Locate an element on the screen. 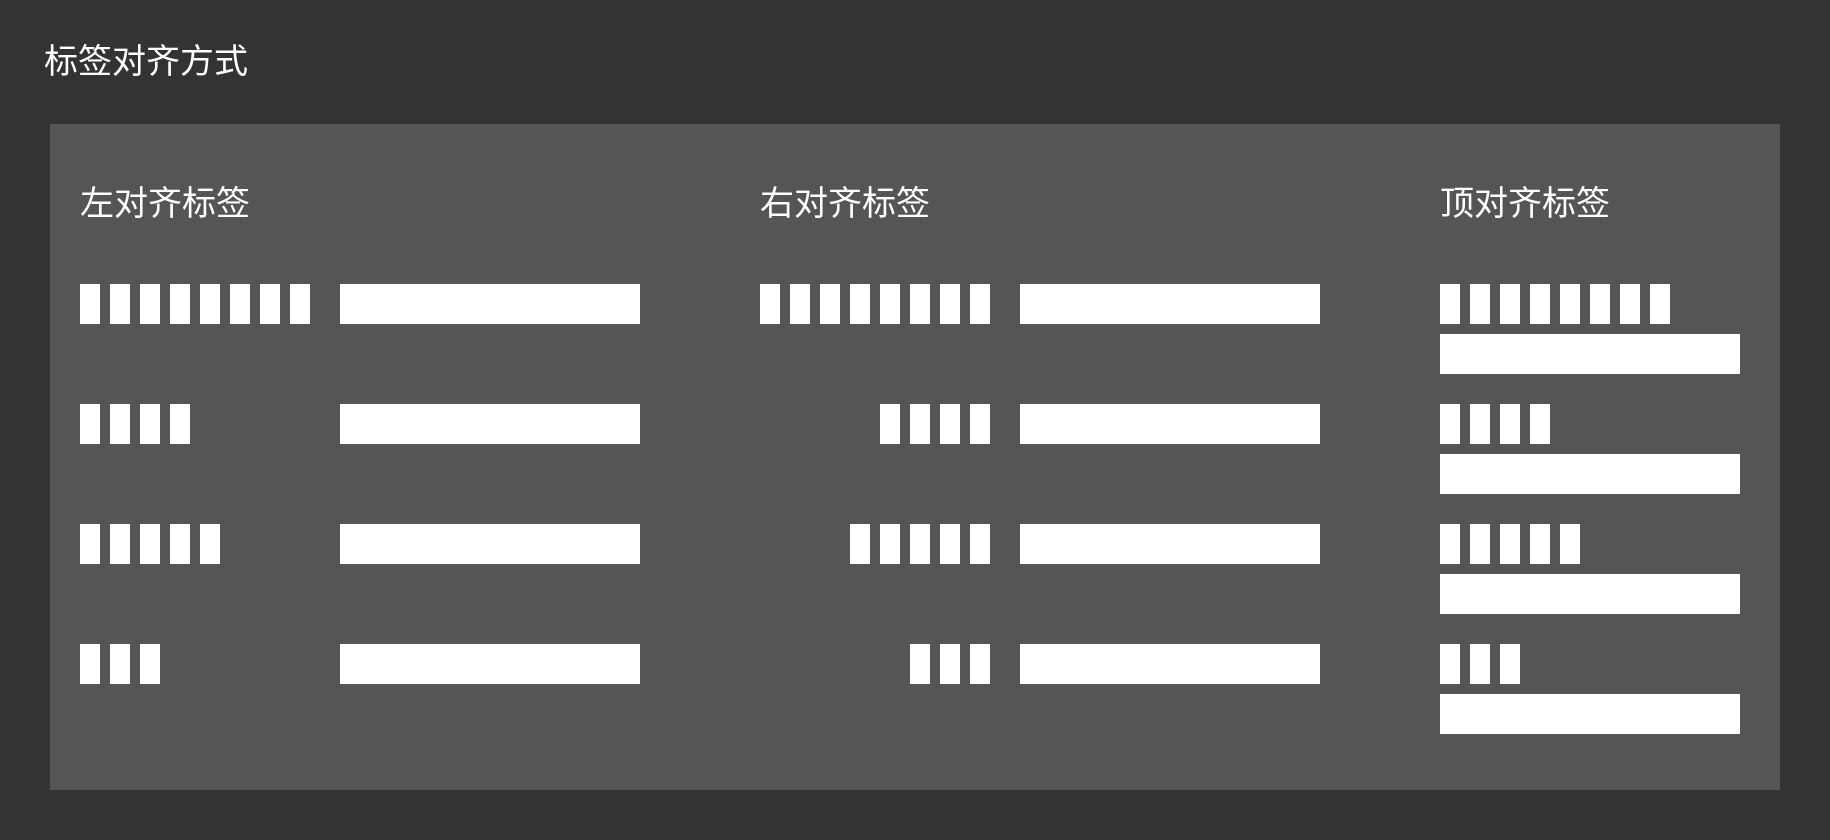 The width and height of the screenshot is (1830, 840). page-title: 标签对齐方式 is located at coordinates (146, 62).